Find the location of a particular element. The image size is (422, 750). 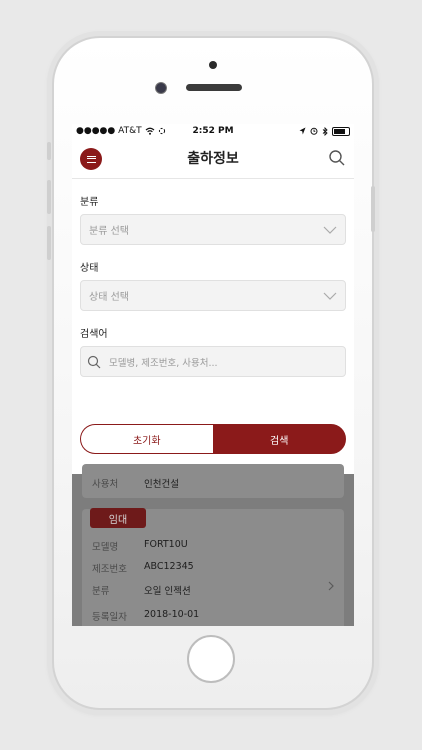

app-header: 출하정보 is located at coordinates (213, 158).